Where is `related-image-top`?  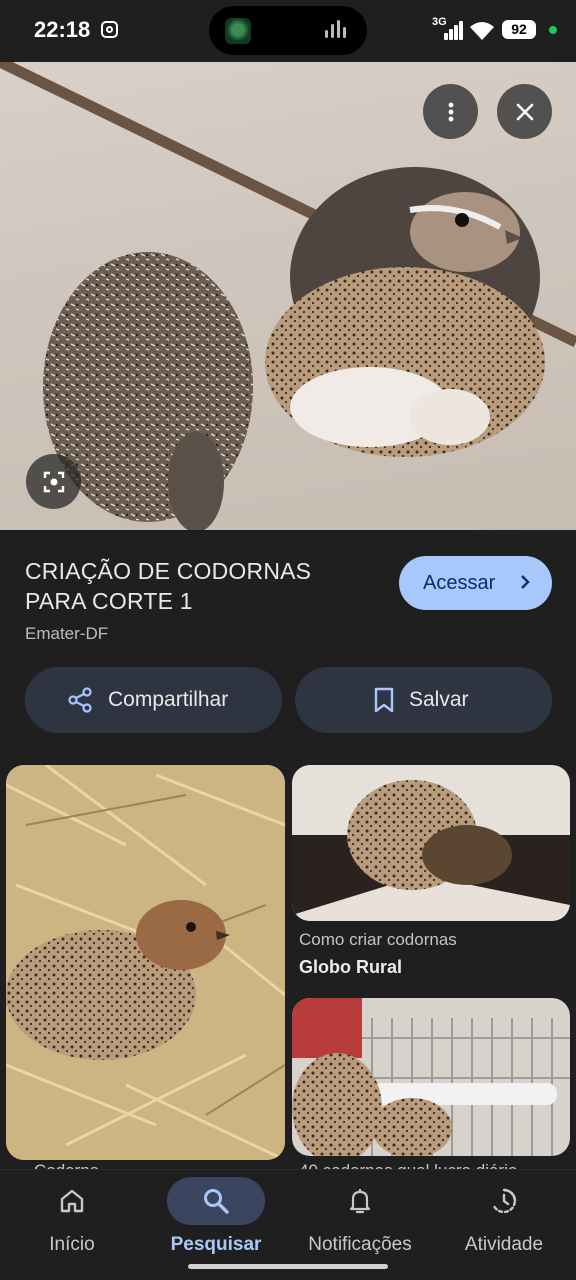
related-image-top is located at coordinates (431, 843).